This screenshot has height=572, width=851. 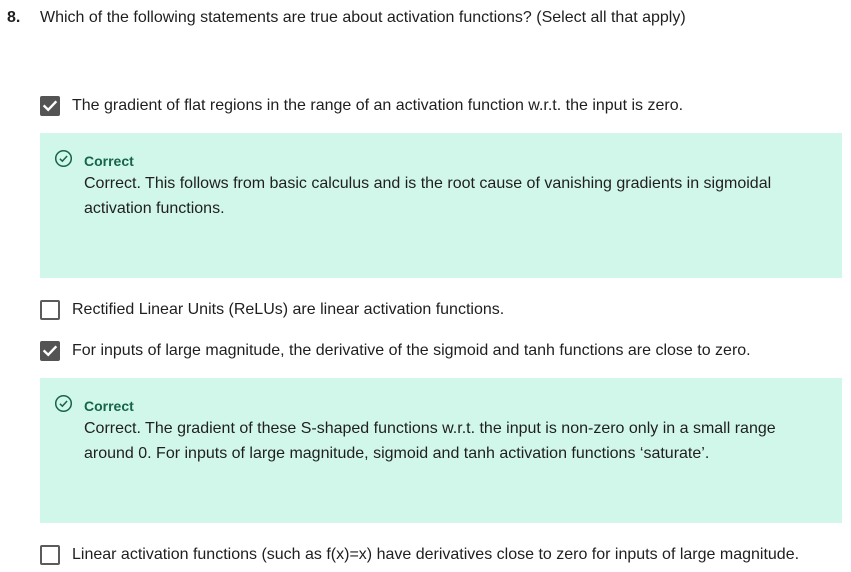 What do you see at coordinates (14, 17) in the screenshot?
I see `question-number: 8.` at bounding box center [14, 17].